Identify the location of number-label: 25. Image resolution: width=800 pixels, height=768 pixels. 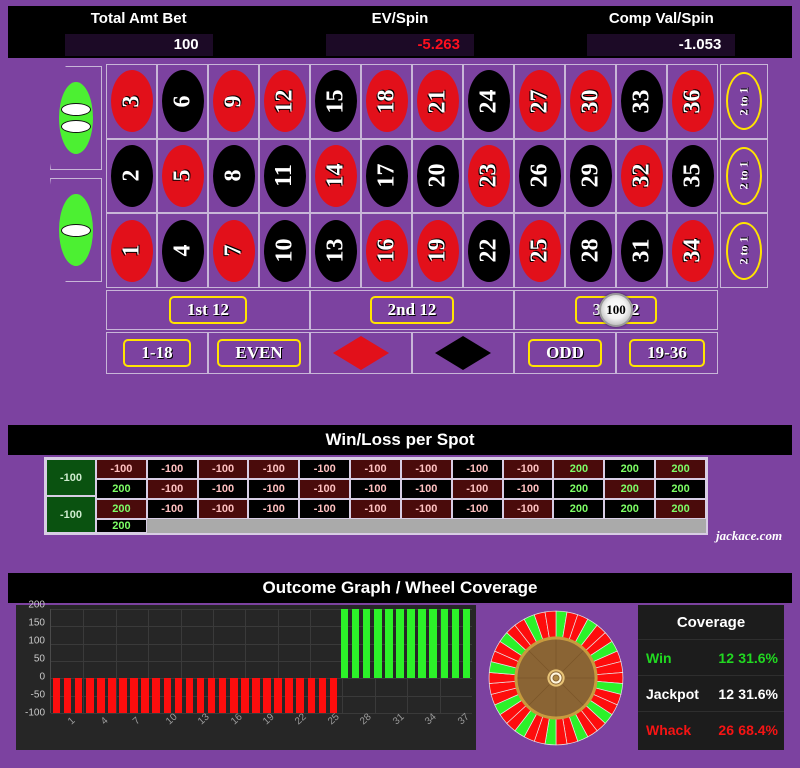
(539, 250).